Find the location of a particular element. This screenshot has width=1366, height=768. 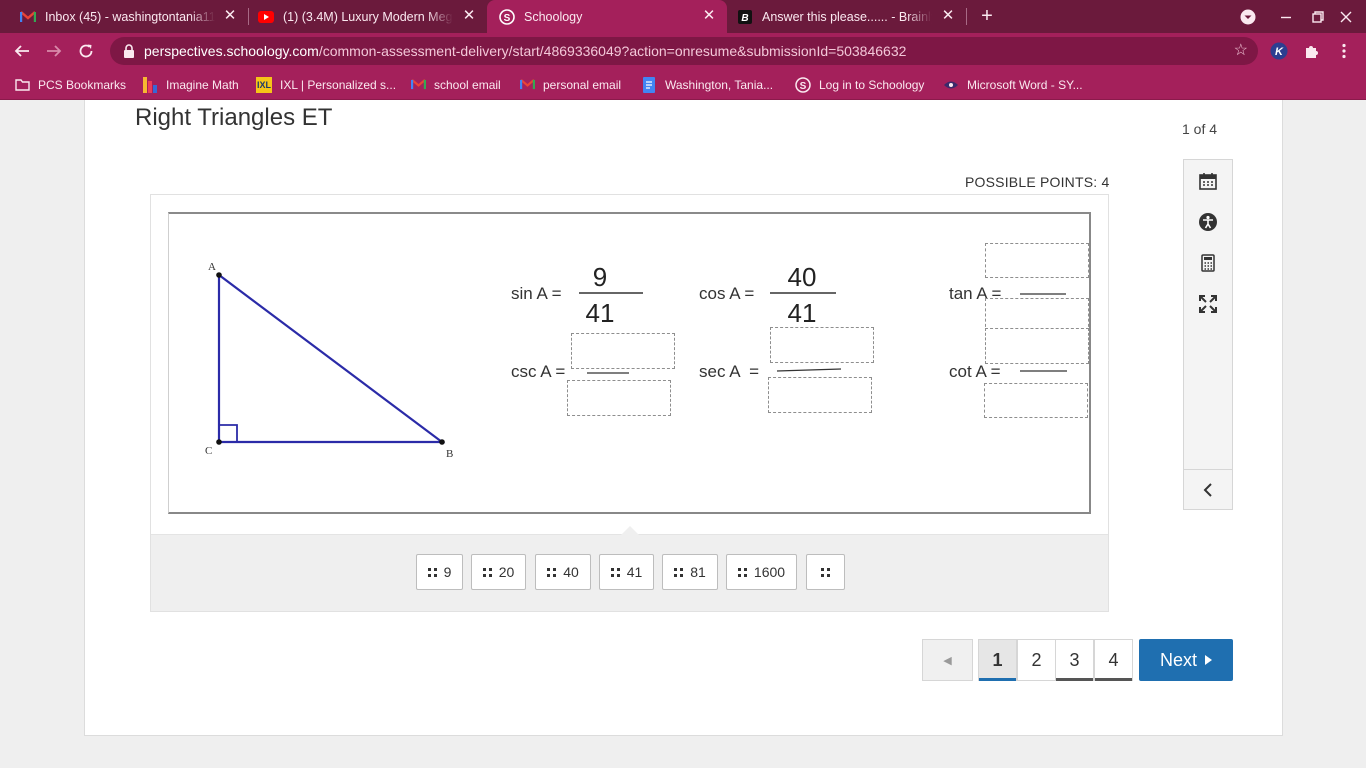

calendar-tool-button is located at coordinates (1208, 181).